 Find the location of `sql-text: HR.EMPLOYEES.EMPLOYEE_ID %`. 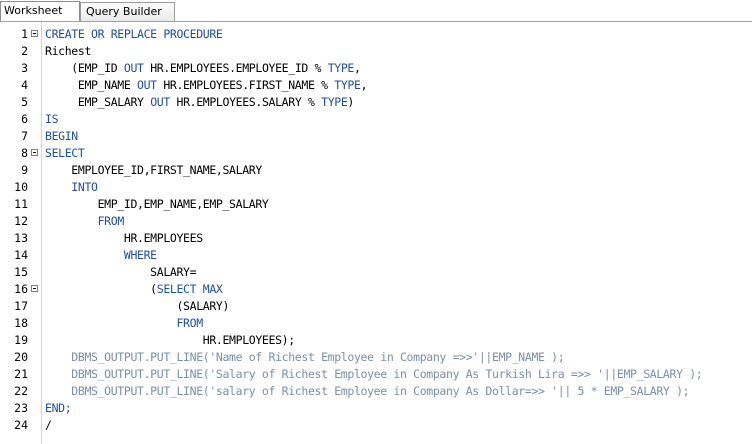

sql-text: HR.EMPLOYEES.EMPLOYEE_ID % is located at coordinates (235, 68).